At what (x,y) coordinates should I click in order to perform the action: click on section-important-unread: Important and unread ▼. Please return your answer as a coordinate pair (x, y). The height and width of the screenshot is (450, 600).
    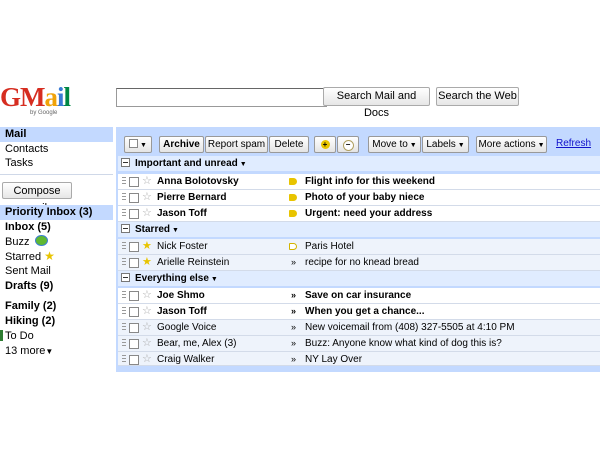
    Looking at the image, I should click on (359, 163).